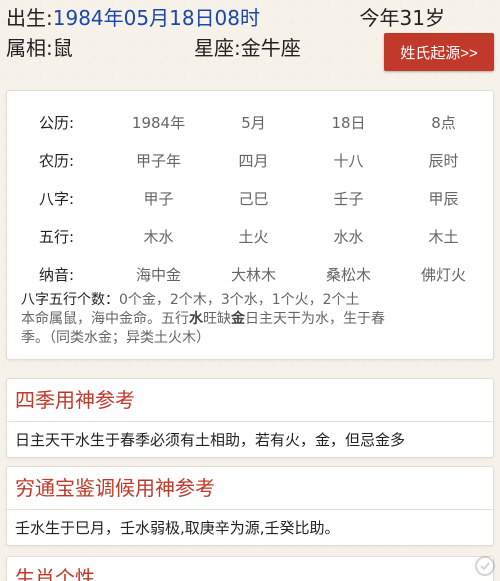 The image size is (500, 581). Describe the element at coordinates (57, 160) in the screenshot. I see `row-label: 农历:` at that location.